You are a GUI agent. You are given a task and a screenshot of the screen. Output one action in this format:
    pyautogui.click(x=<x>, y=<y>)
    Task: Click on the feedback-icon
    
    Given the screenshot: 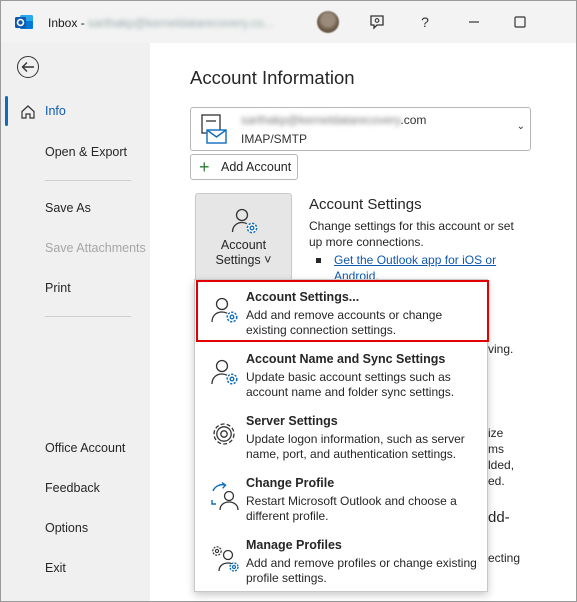 What is the action you would take?
    pyautogui.click(x=377, y=22)
    